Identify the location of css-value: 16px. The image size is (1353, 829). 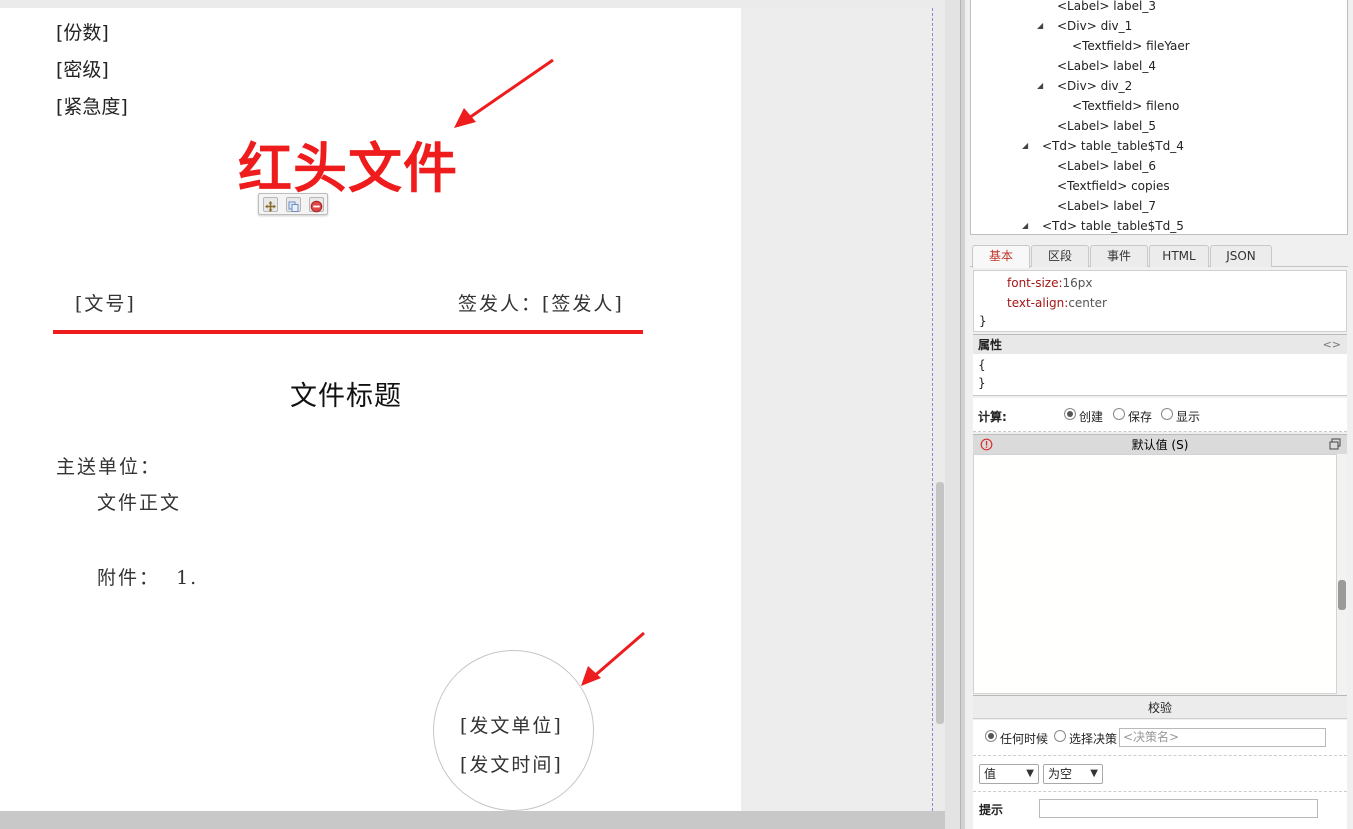
(1077, 283).